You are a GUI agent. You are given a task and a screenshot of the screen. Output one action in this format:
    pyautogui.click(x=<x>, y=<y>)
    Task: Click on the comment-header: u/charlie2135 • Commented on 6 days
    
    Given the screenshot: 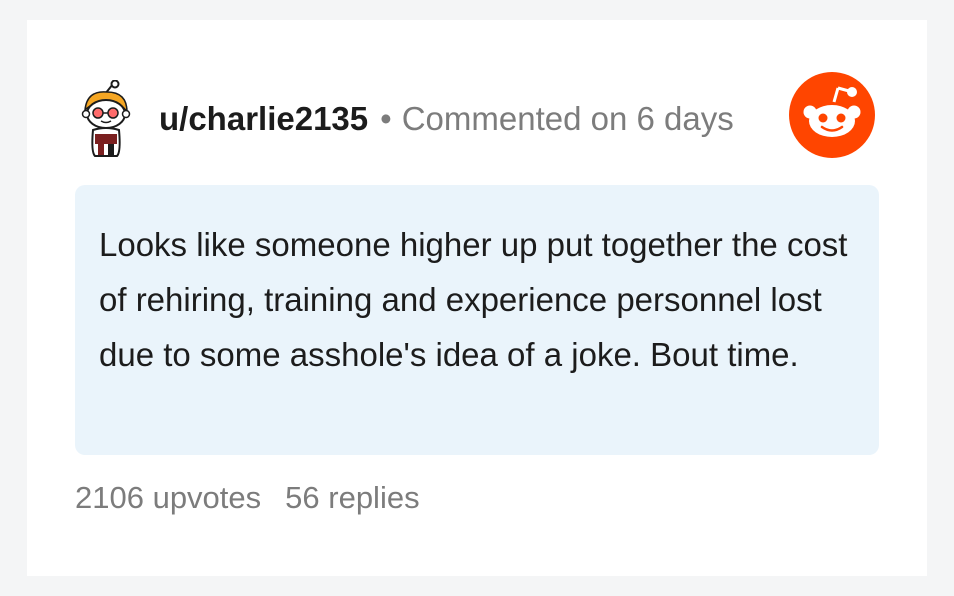 What is the action you would take?
    pyautogui.click(x=480, y=119)
    